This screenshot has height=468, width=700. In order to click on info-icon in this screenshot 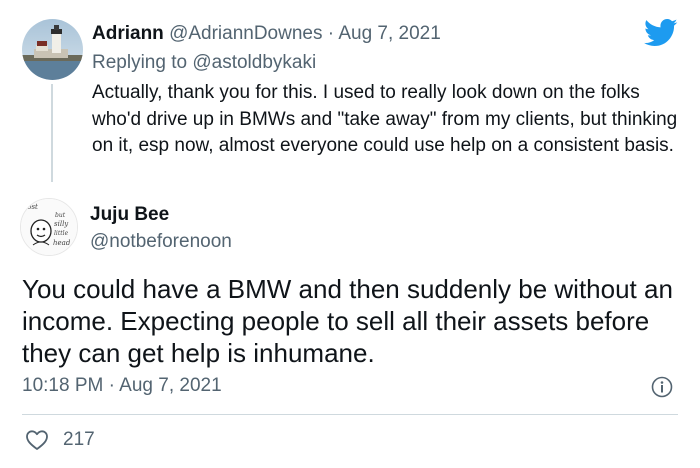, I will do `click(662, 387)`.